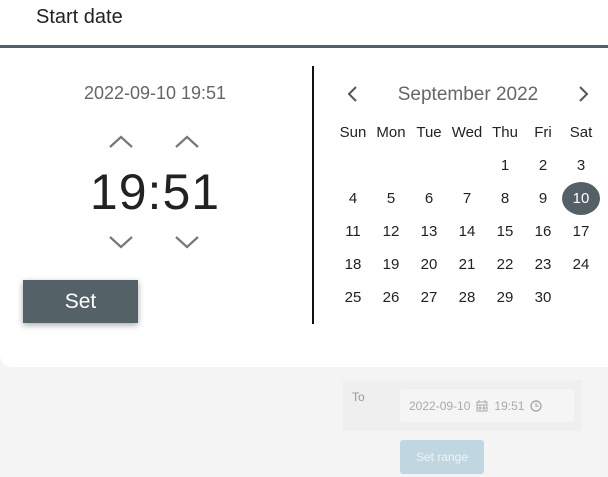  I want to click on to-time-value: 19:51, so click(509, 405).